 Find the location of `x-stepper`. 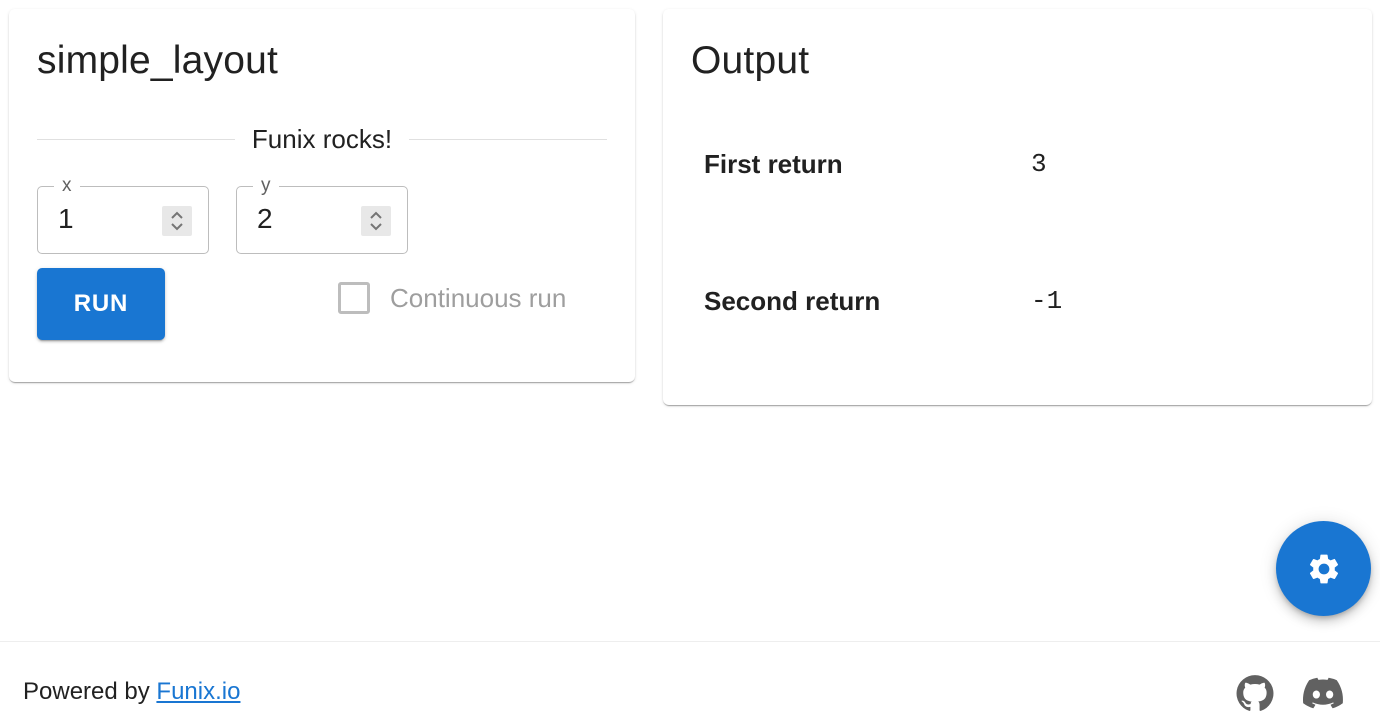

x-stepper is located at coordinates (177, 221).